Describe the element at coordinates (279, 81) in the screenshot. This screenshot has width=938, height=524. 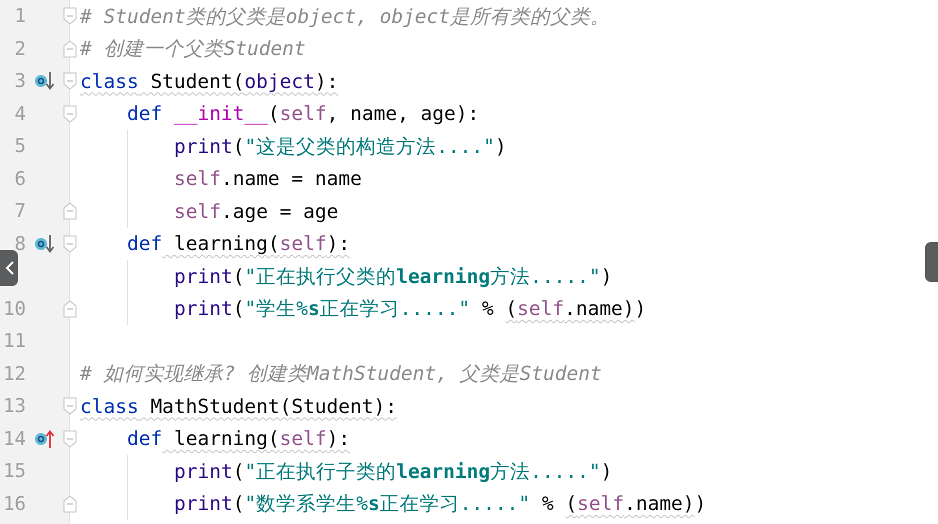
I see `code-builtin: object` at that location.